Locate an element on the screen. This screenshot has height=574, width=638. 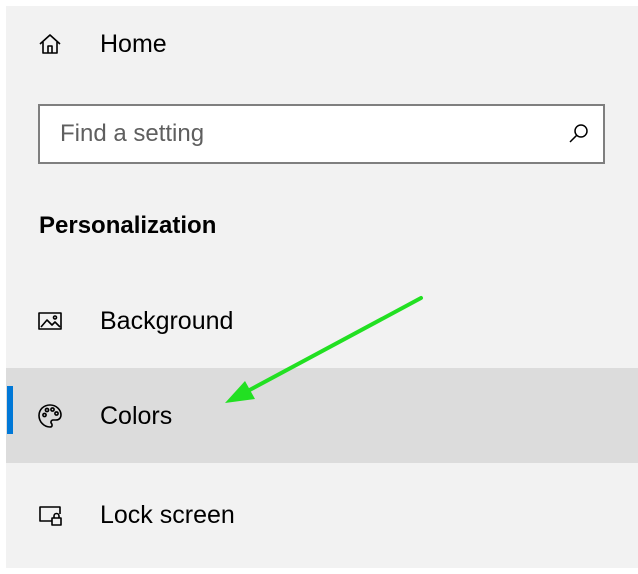
selection-indicator is located at coordinates (10, 410).